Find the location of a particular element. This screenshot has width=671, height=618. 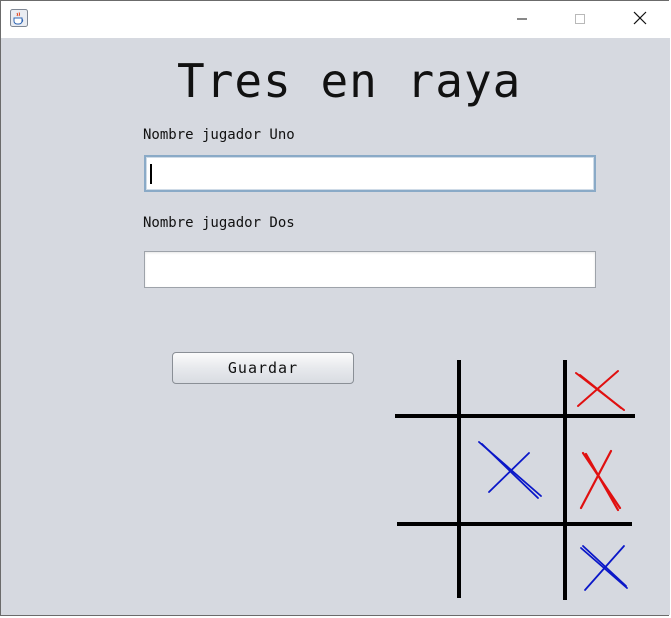

minimize-button is located at coordinates (522, 19).